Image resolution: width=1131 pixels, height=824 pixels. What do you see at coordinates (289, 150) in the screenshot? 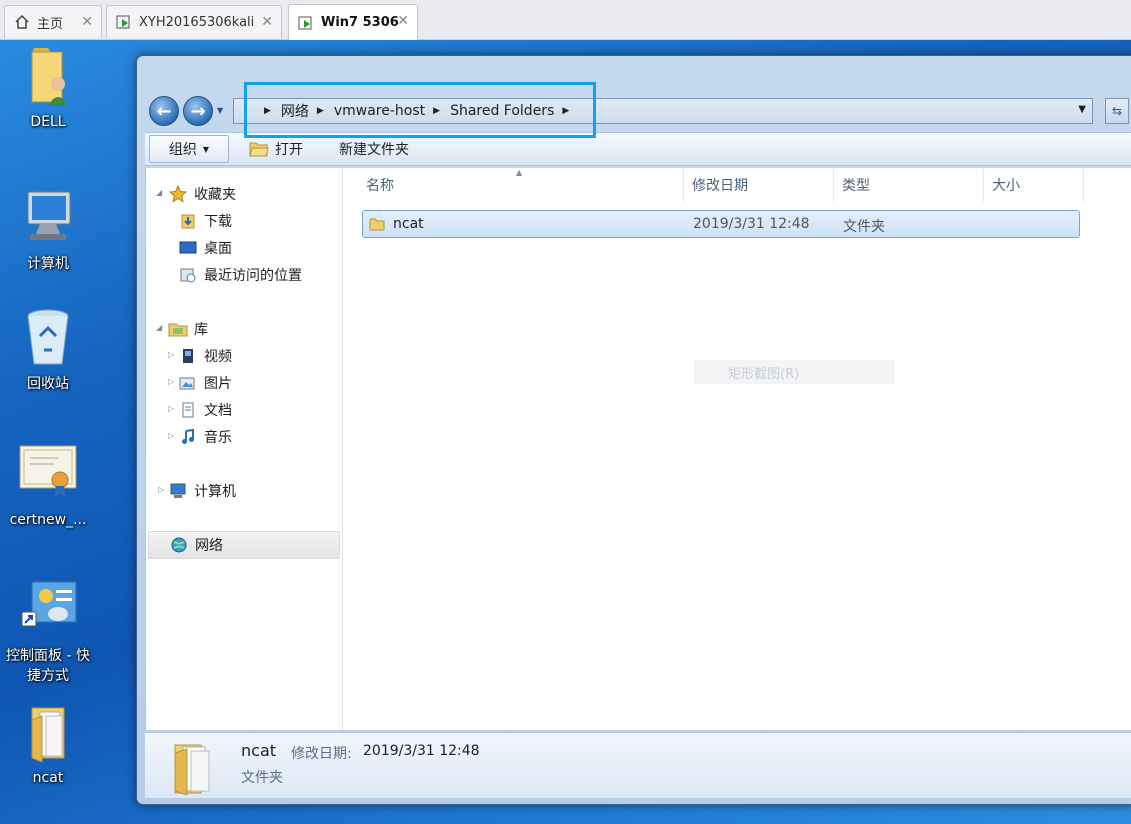
I see `open-label: 打开` at bounding box center [289, 150].